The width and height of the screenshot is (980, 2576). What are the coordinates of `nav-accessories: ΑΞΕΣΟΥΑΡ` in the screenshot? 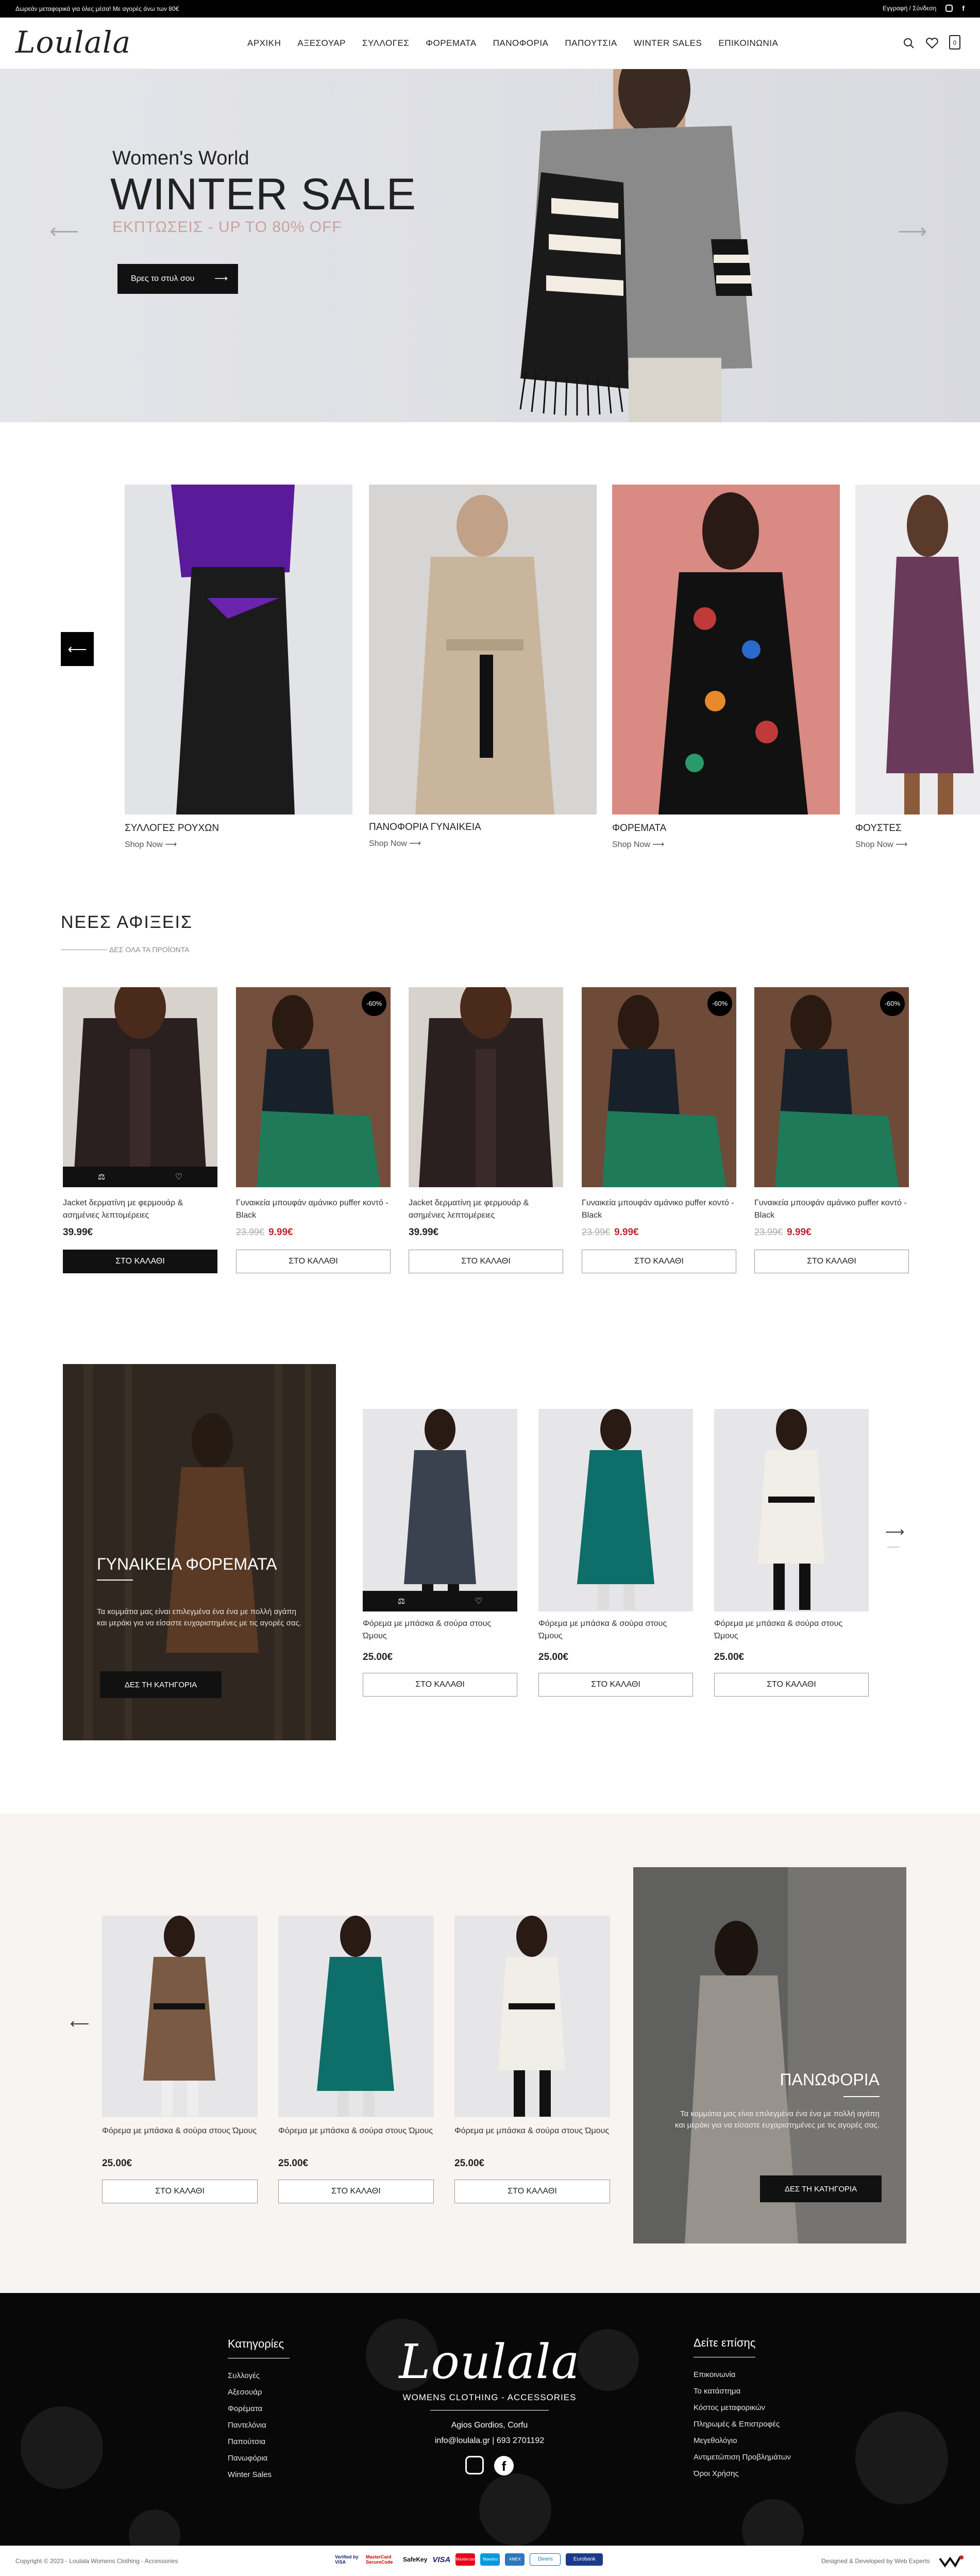 It's located at (321, 43).